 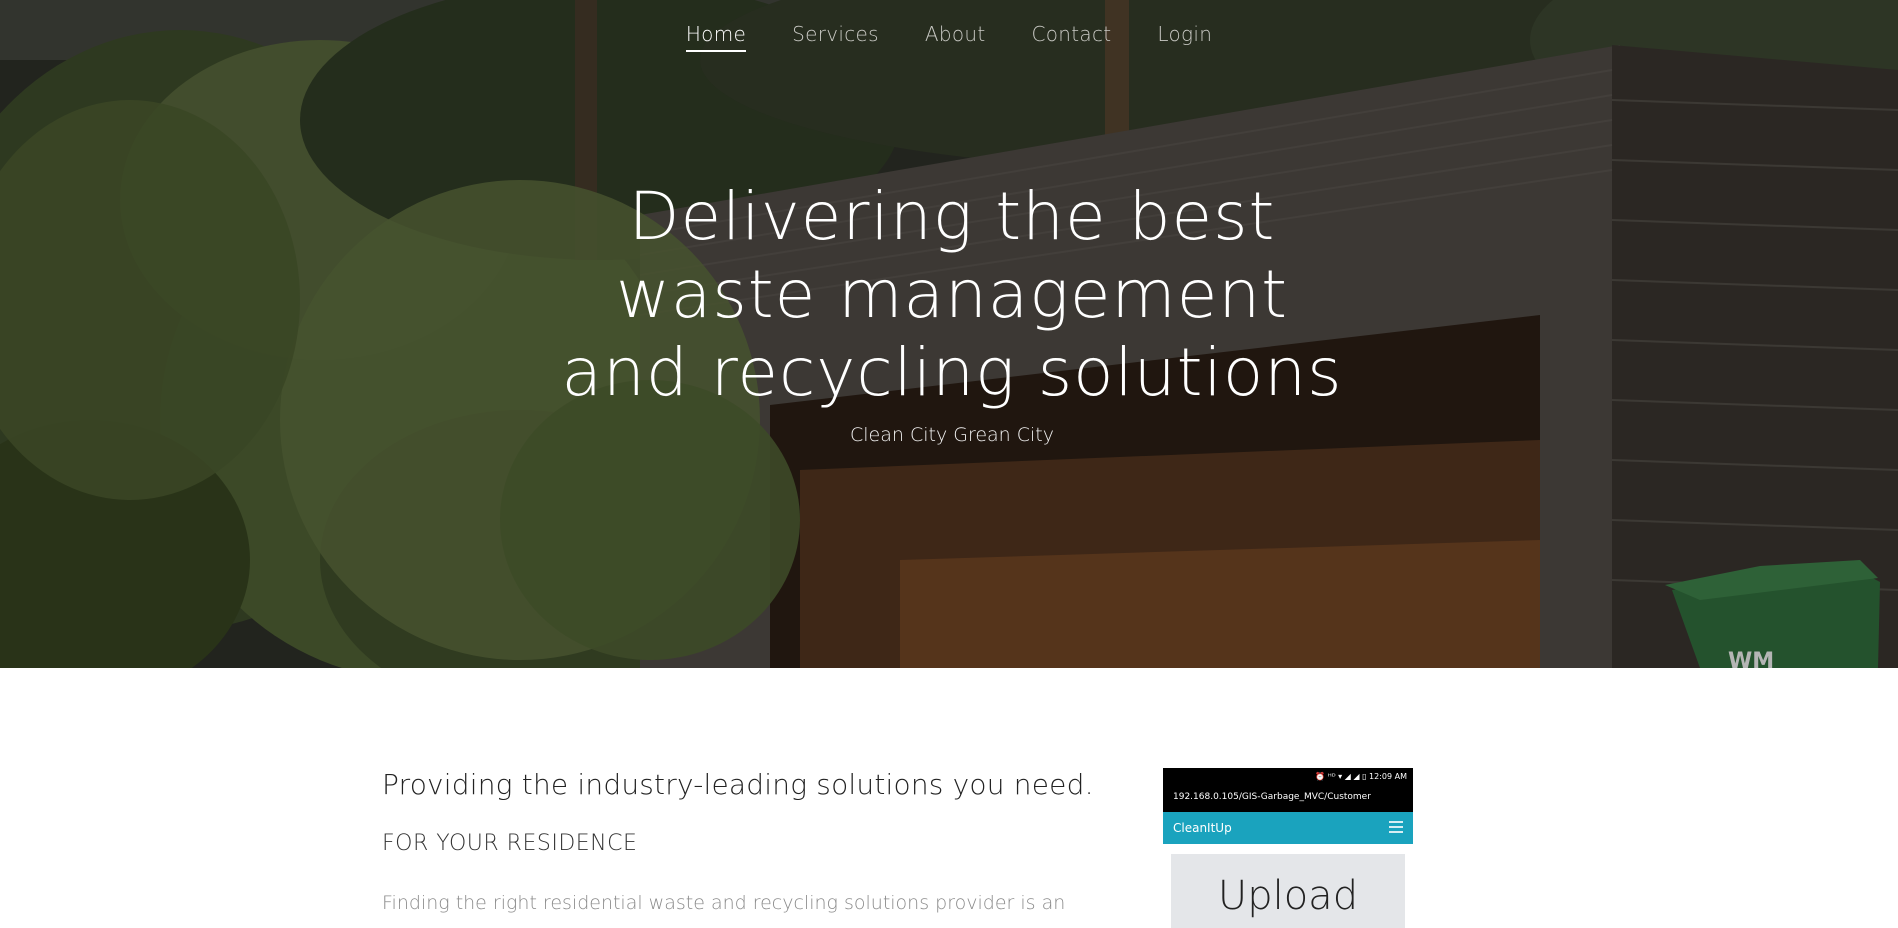 What do you see at coordinates (955, 36) in the screenshot?
I see `nav-link-about: About` at bounding box center [955, 36].